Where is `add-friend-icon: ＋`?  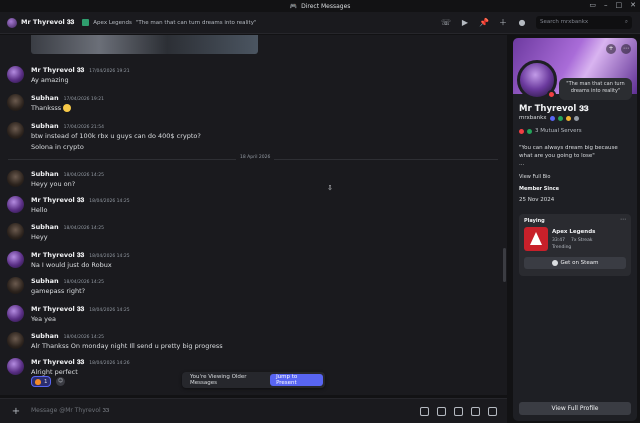
add-friend-icon: ＋ is located at coordinates (503, 23).